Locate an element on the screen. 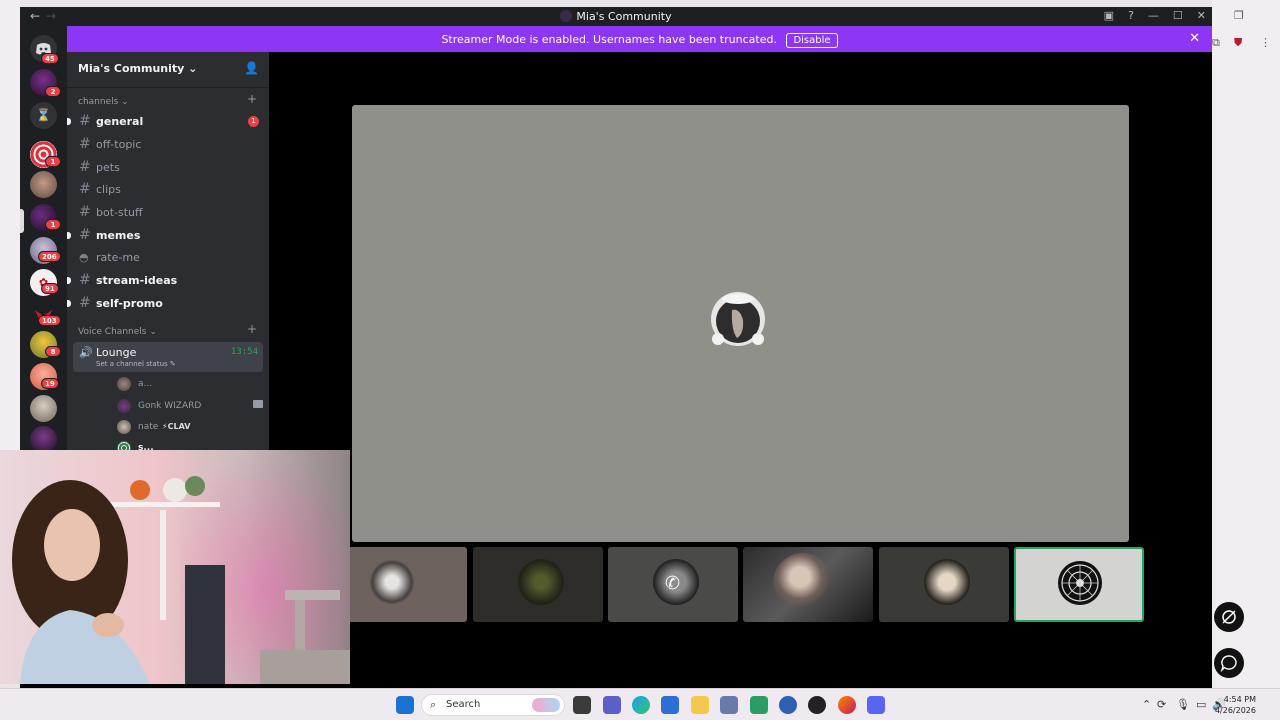  start-icon is located at coordinates (405, 705).